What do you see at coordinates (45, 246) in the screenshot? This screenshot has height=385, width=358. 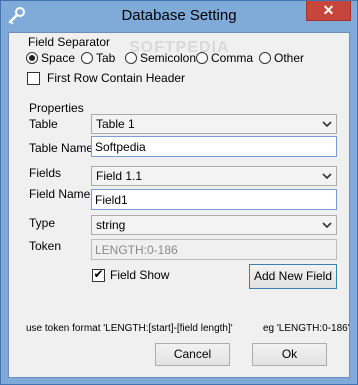 I see `token-label: Token` at bounding box center [45, 246].